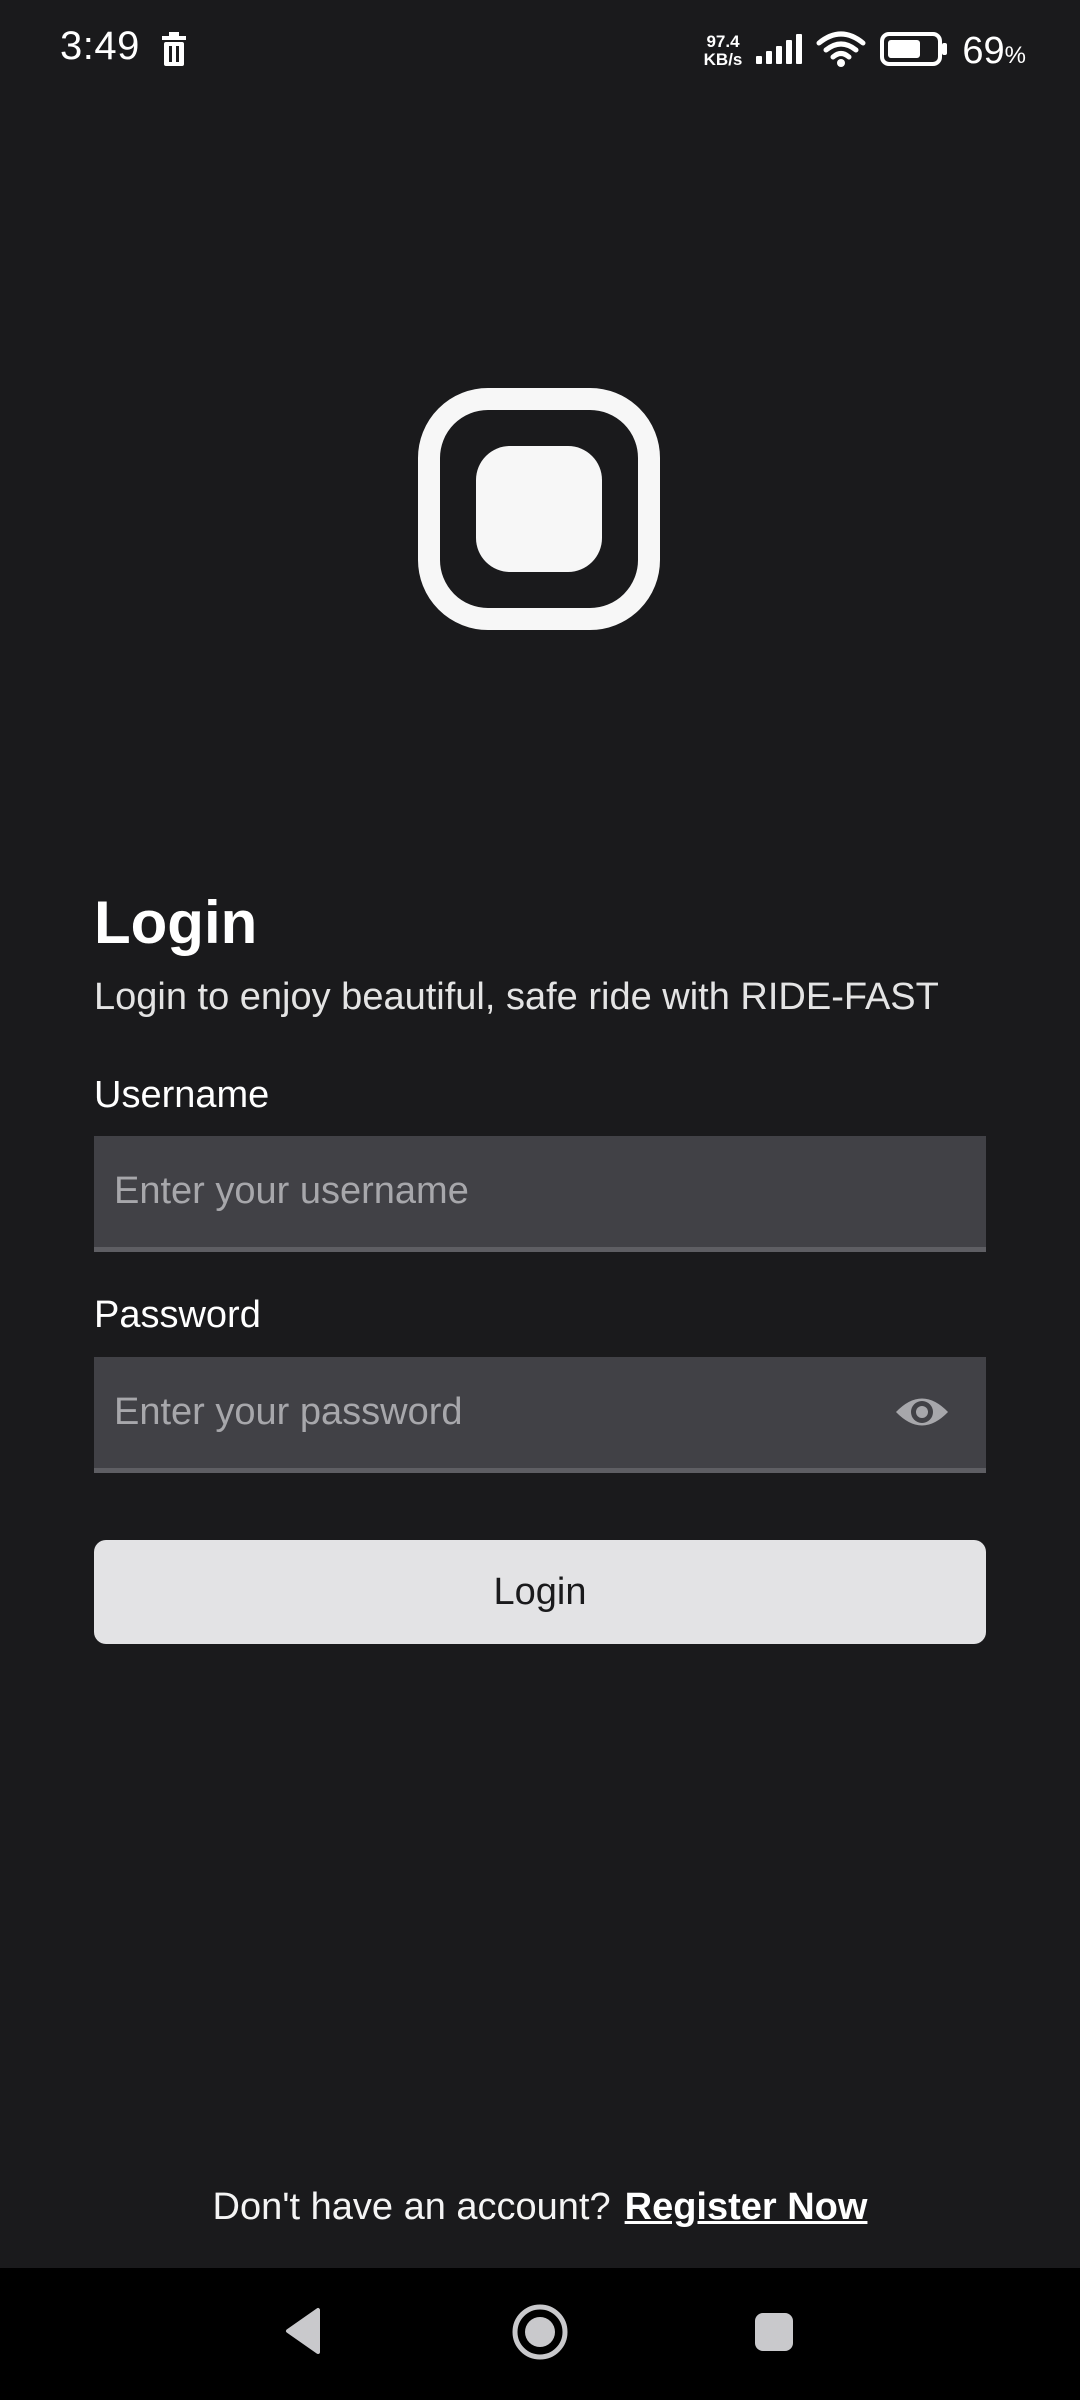 The image size is (1080, 2400). What do you see at coordinates (746, 2207) in the screenshot?
I see `register-now-link: Register Now` at bounding box center [746, 2207].